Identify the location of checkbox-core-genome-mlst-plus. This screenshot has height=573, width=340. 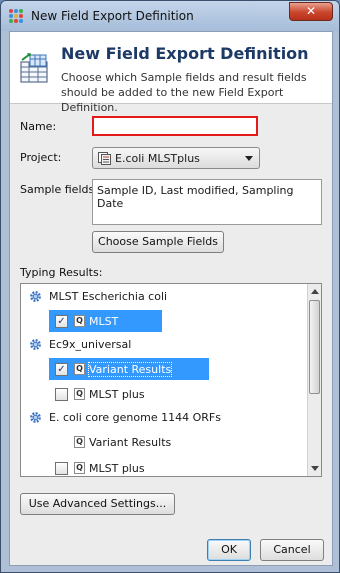
(61, 468).